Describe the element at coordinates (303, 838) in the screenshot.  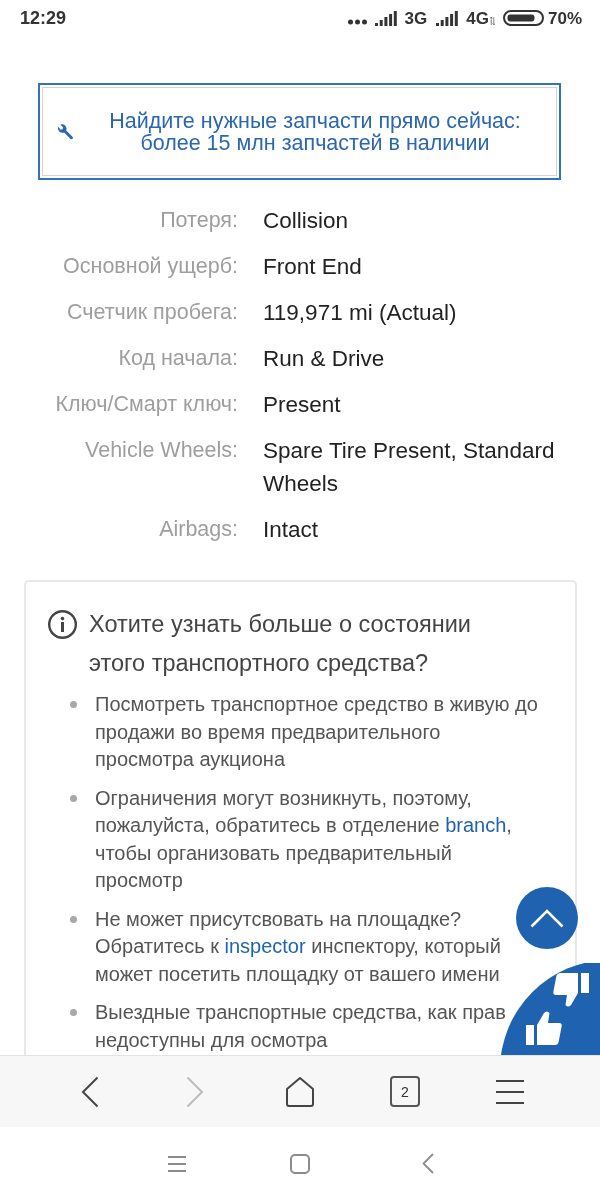
I see `bullet-text: Ограничения могут возникнуть, поэтому, пожалуйста, обратитесь в отделение branch, чтобы организовать предварительный просмотр` at that location.